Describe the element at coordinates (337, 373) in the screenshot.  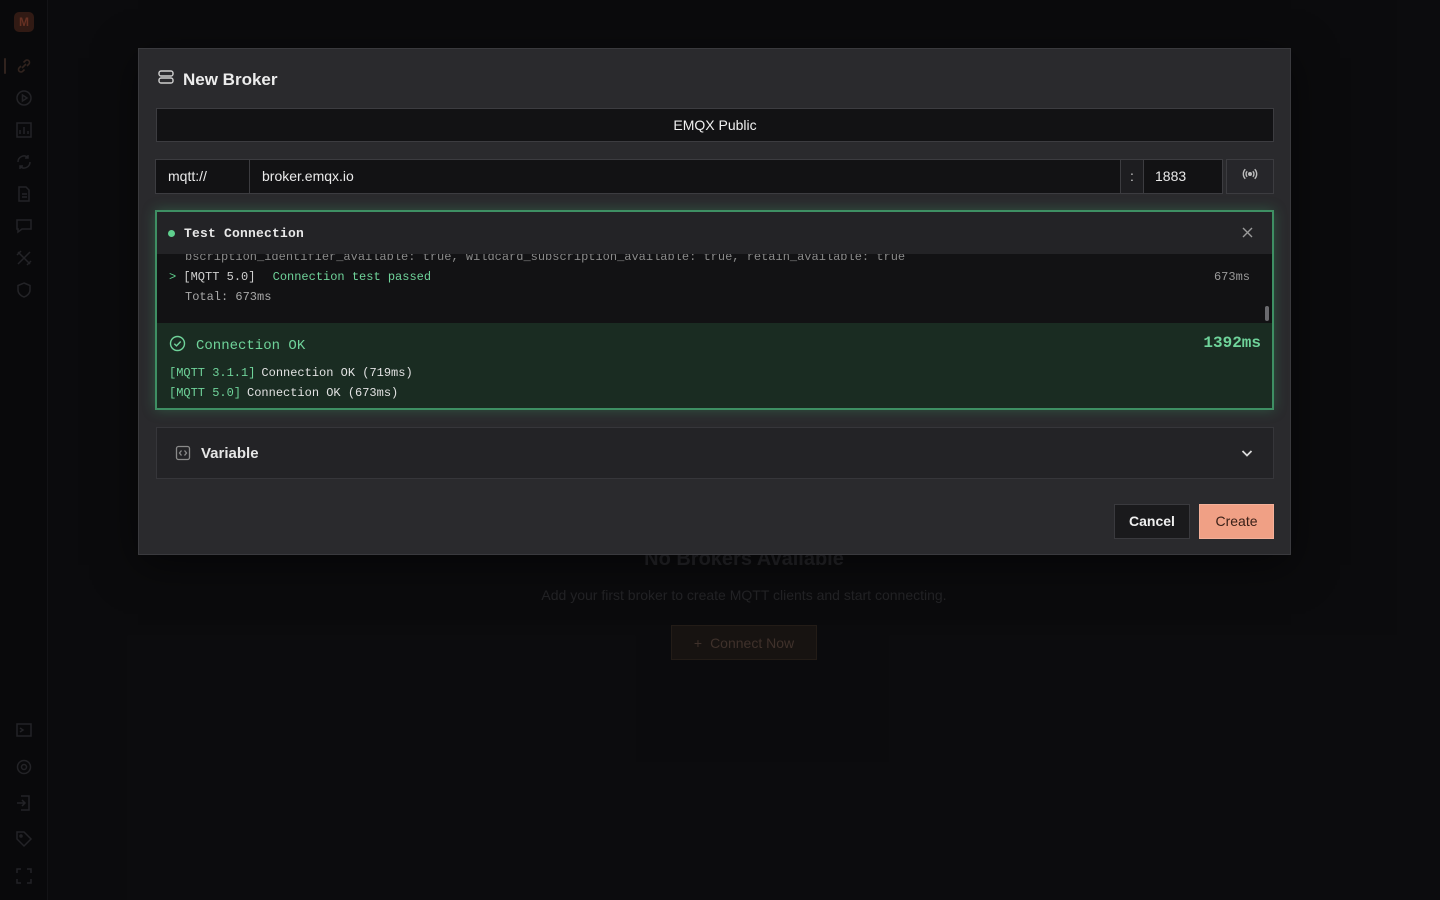
I see `result-text: Connection OK (719ms)` at that location.